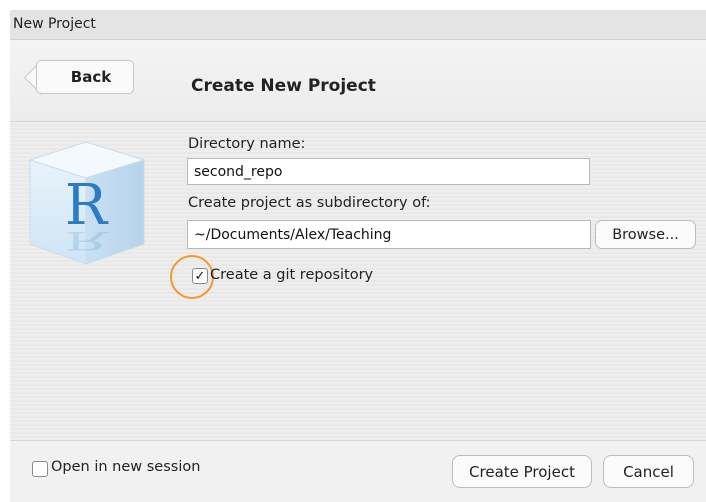 Image resolution: width=706 pixels, height=502 pixels. Describe the element at coordinates (648, 471) in the screenshot. I see `cancel-button: Cancel` at that location.